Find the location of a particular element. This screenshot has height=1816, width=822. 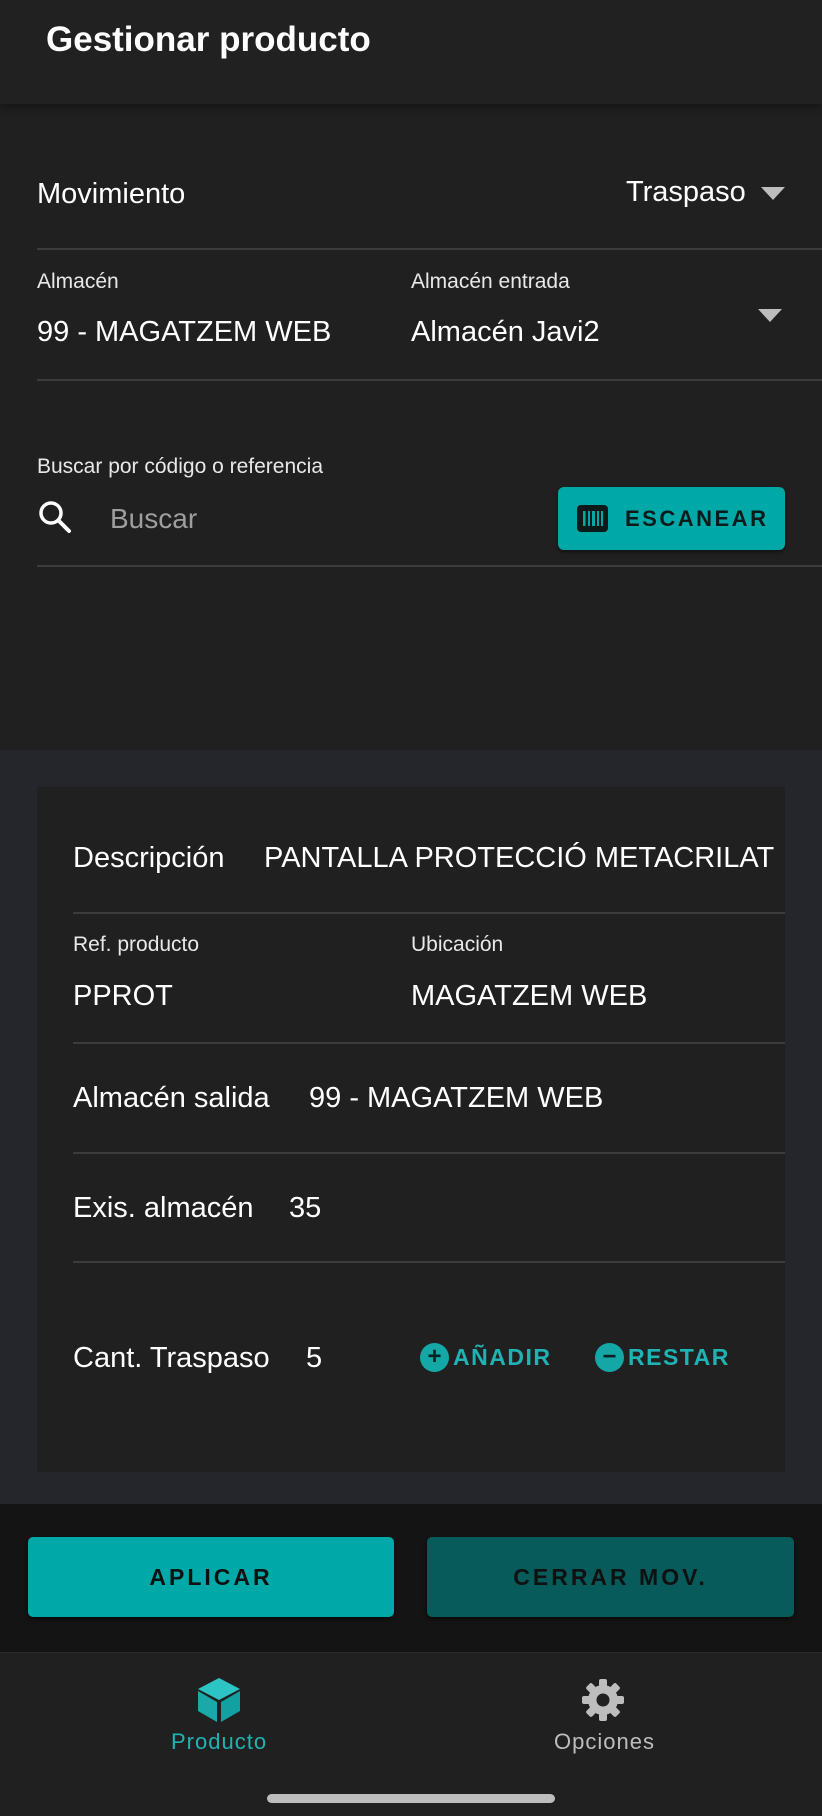

plus-circle-icon: + is located at coordinates (434, 1357).